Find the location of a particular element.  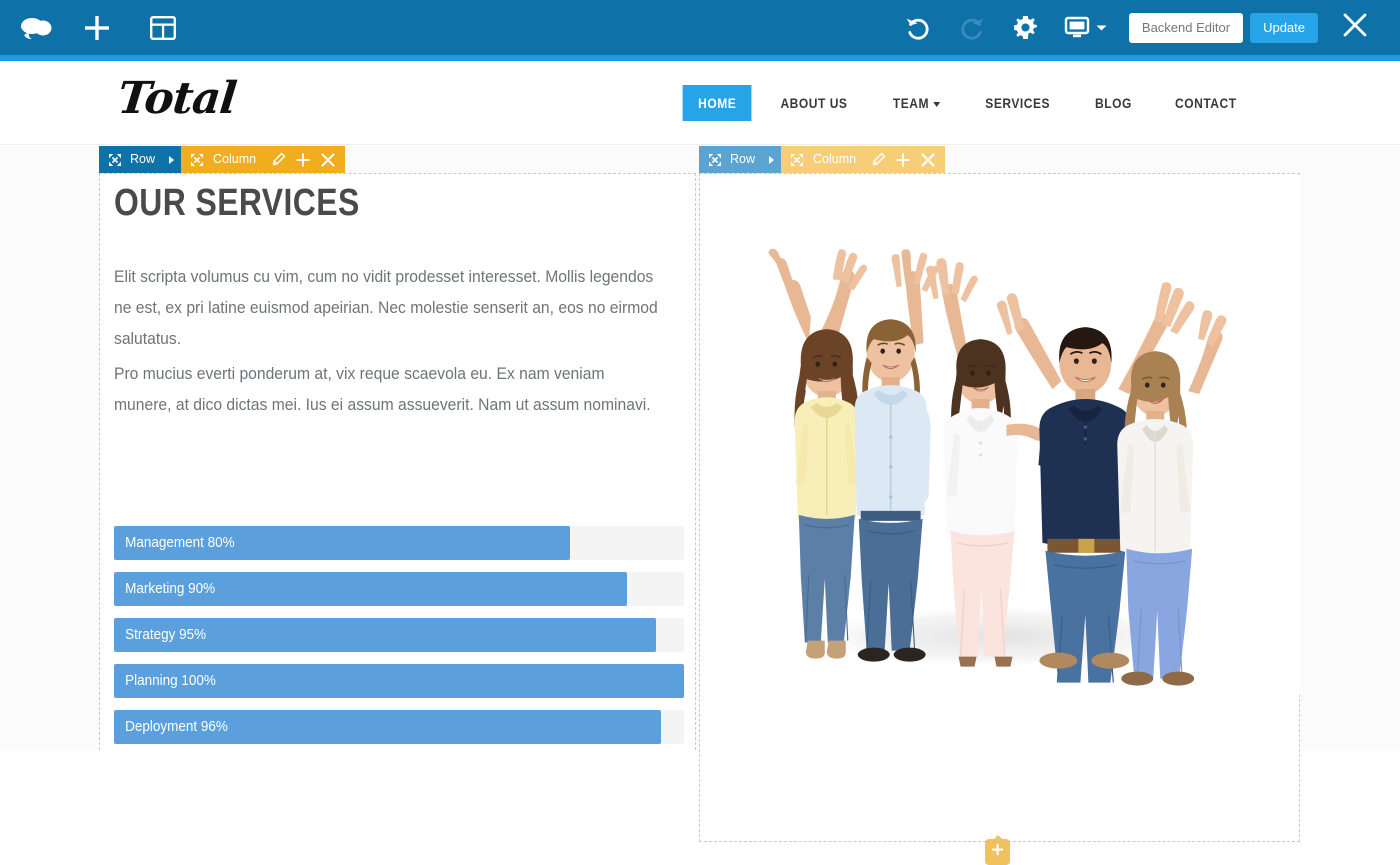

row-control-right: Row is located at coordinates (740, 159).